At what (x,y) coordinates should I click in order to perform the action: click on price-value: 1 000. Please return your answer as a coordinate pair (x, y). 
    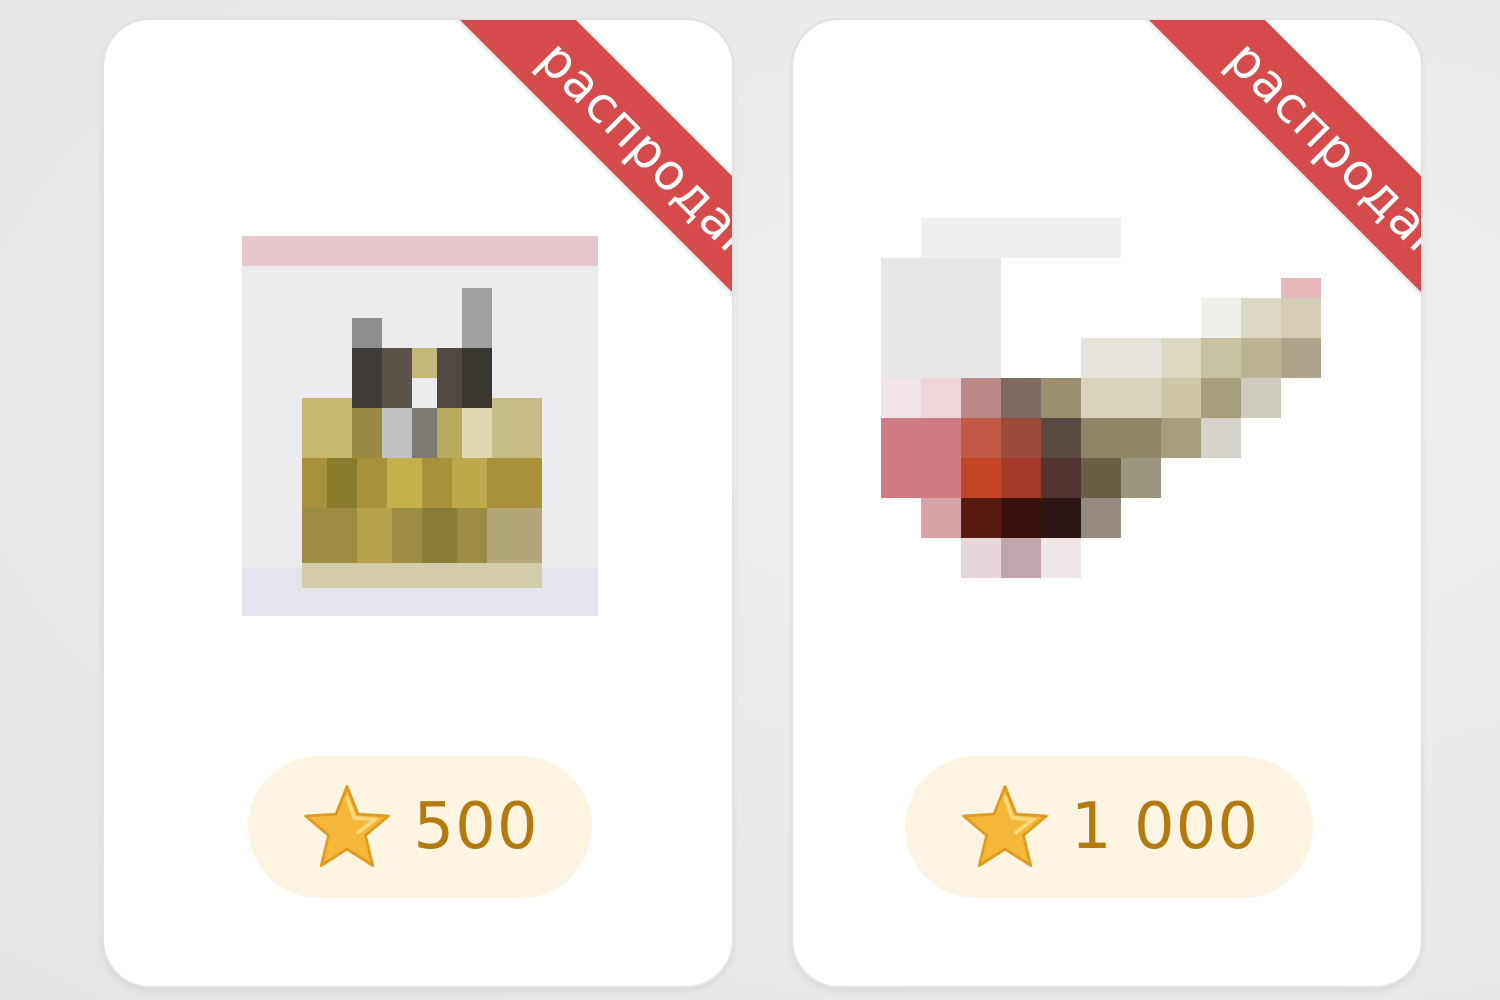
    Looking at the image, I should click on (1165, 827).